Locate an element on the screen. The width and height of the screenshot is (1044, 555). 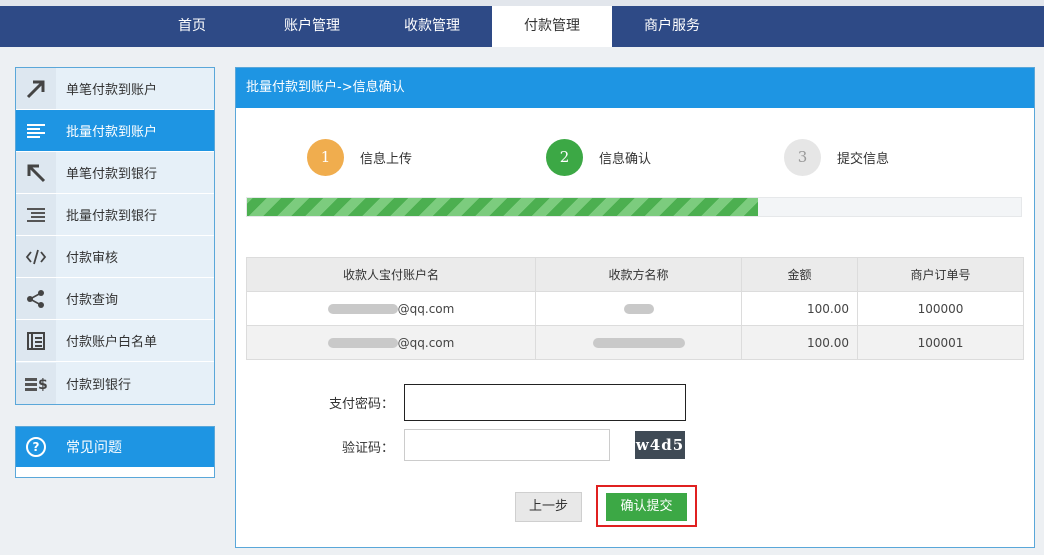
faq-box: ? 常见问题 is located at coordinates (115, 452).